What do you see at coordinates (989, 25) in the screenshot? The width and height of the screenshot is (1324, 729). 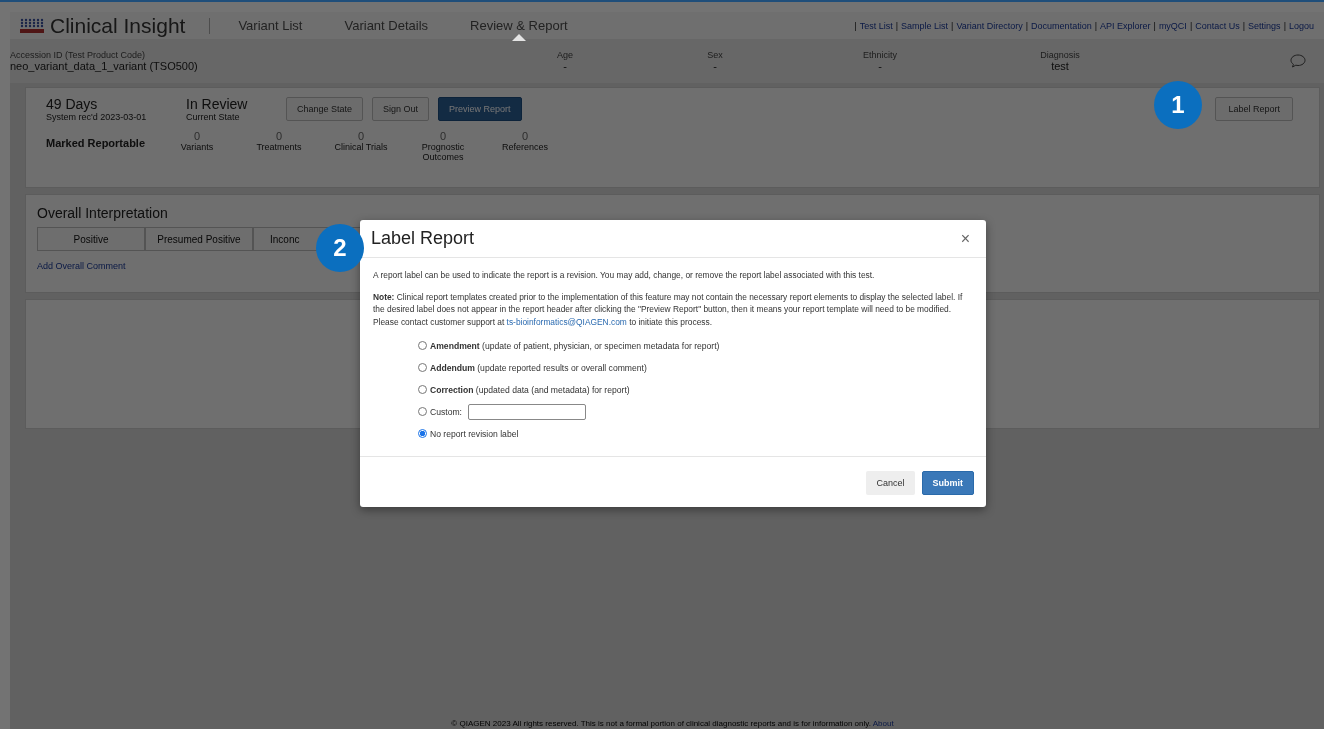 I see `nav-link: Variant Directory` at bounding box center [989, 25].